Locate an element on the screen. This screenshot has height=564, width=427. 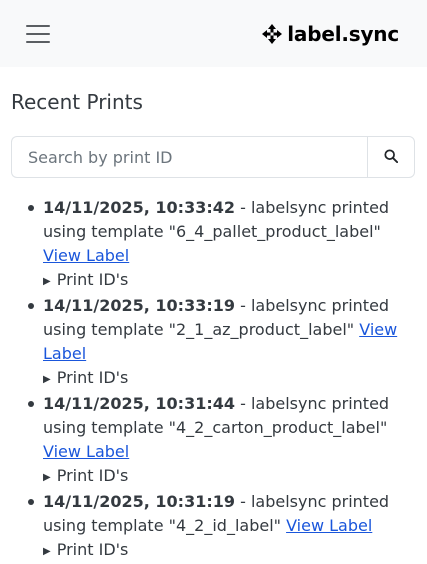
print-timestamp: 14/11/2025, 10:33:19 is located at coordinates (139, 305).